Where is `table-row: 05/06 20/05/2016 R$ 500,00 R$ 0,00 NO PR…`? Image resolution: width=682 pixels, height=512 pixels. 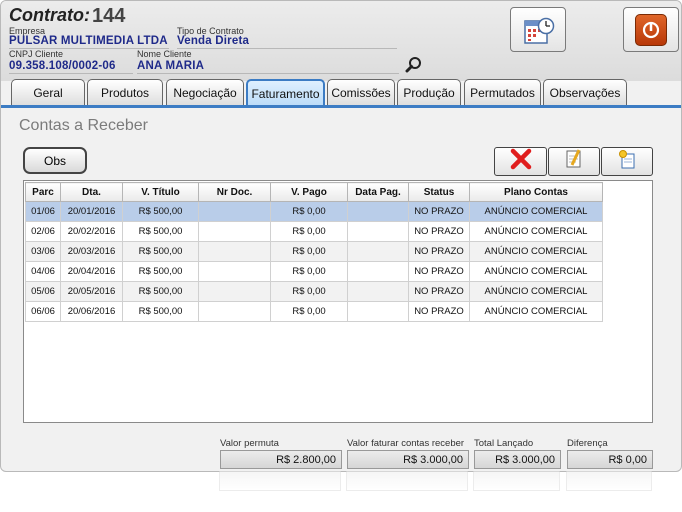 table-row: 05/06 20/05/2016 R$ 500,00 R$ 0,00 NO PR… is located at coordinates (314, 291).